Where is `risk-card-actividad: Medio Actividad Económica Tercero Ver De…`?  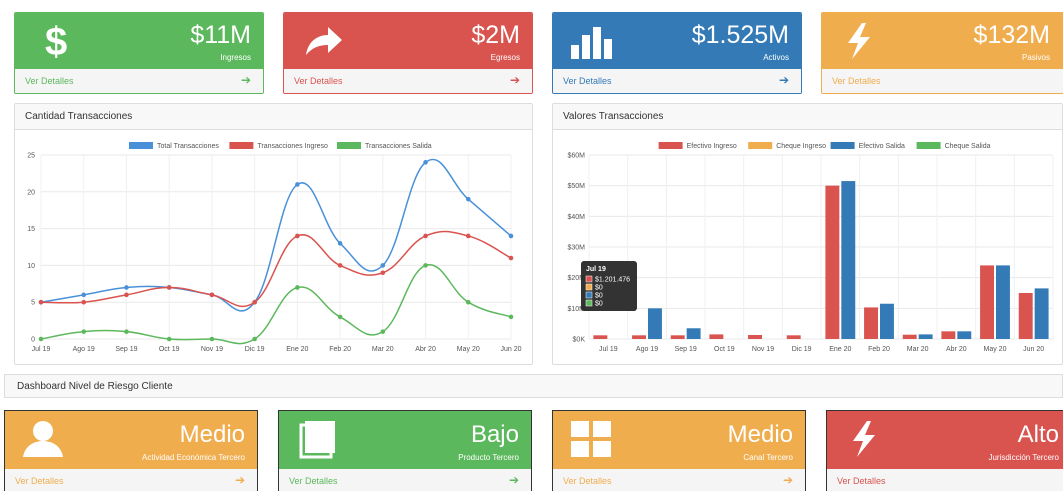
risk-card-actividad: Medio Actividad Económica Tercero Ver De… is located at coordinates (131, 450).